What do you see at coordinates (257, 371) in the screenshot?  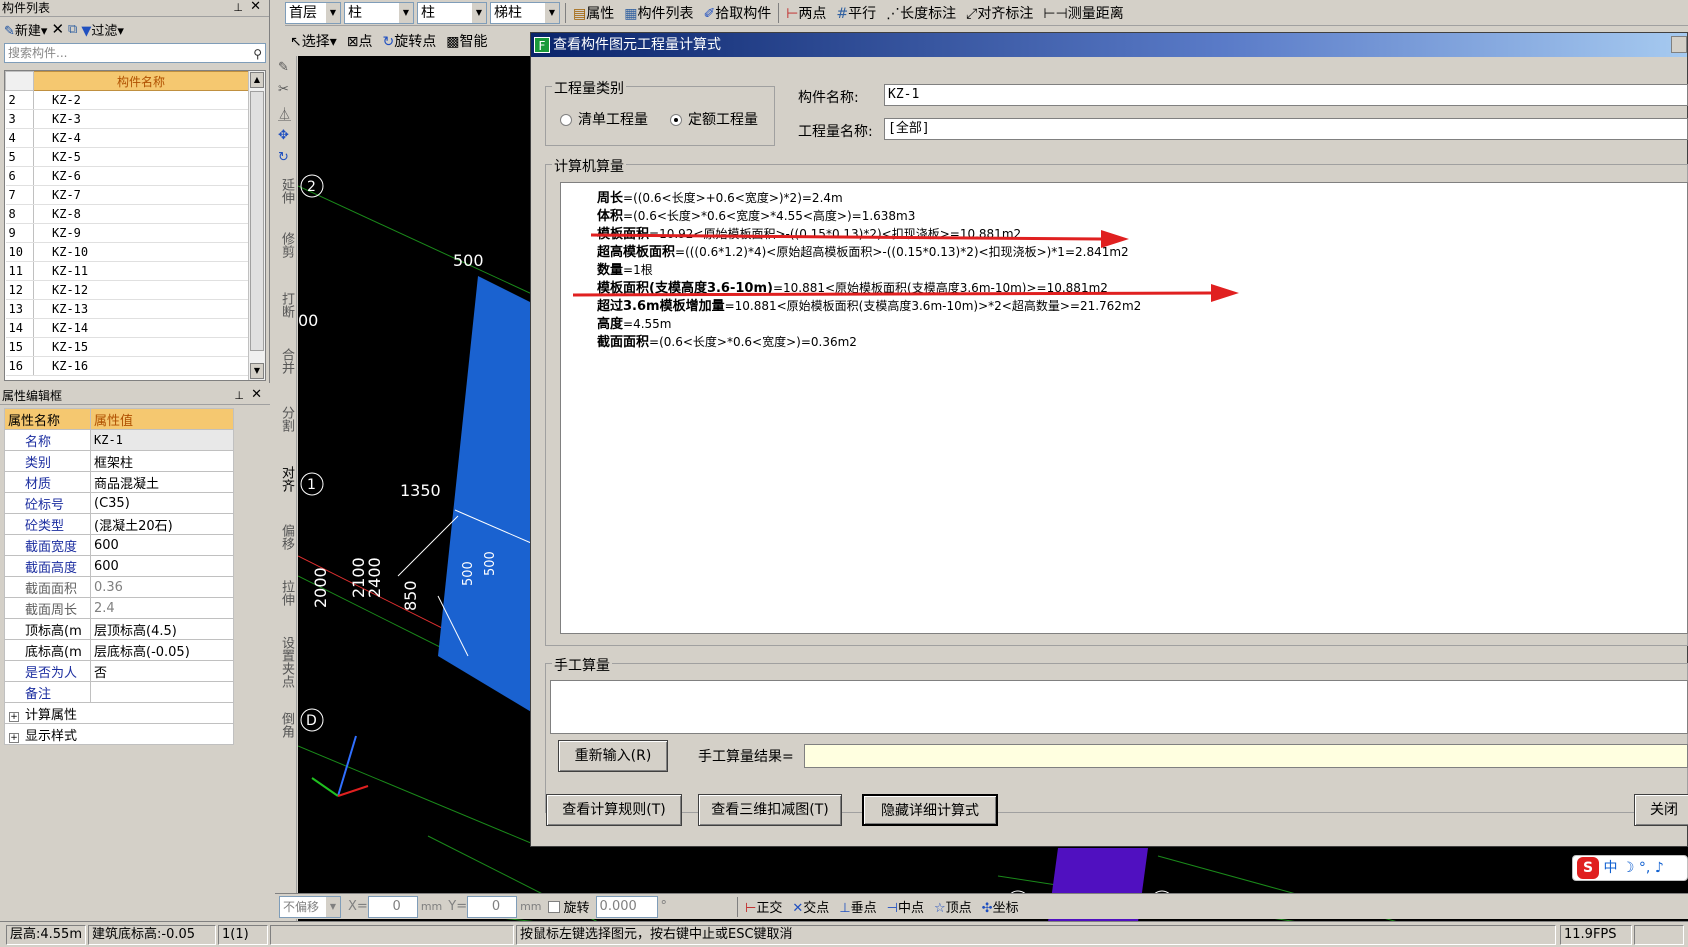 I see `scroll-down-icon: ▼` at bounding box center [257, 371].